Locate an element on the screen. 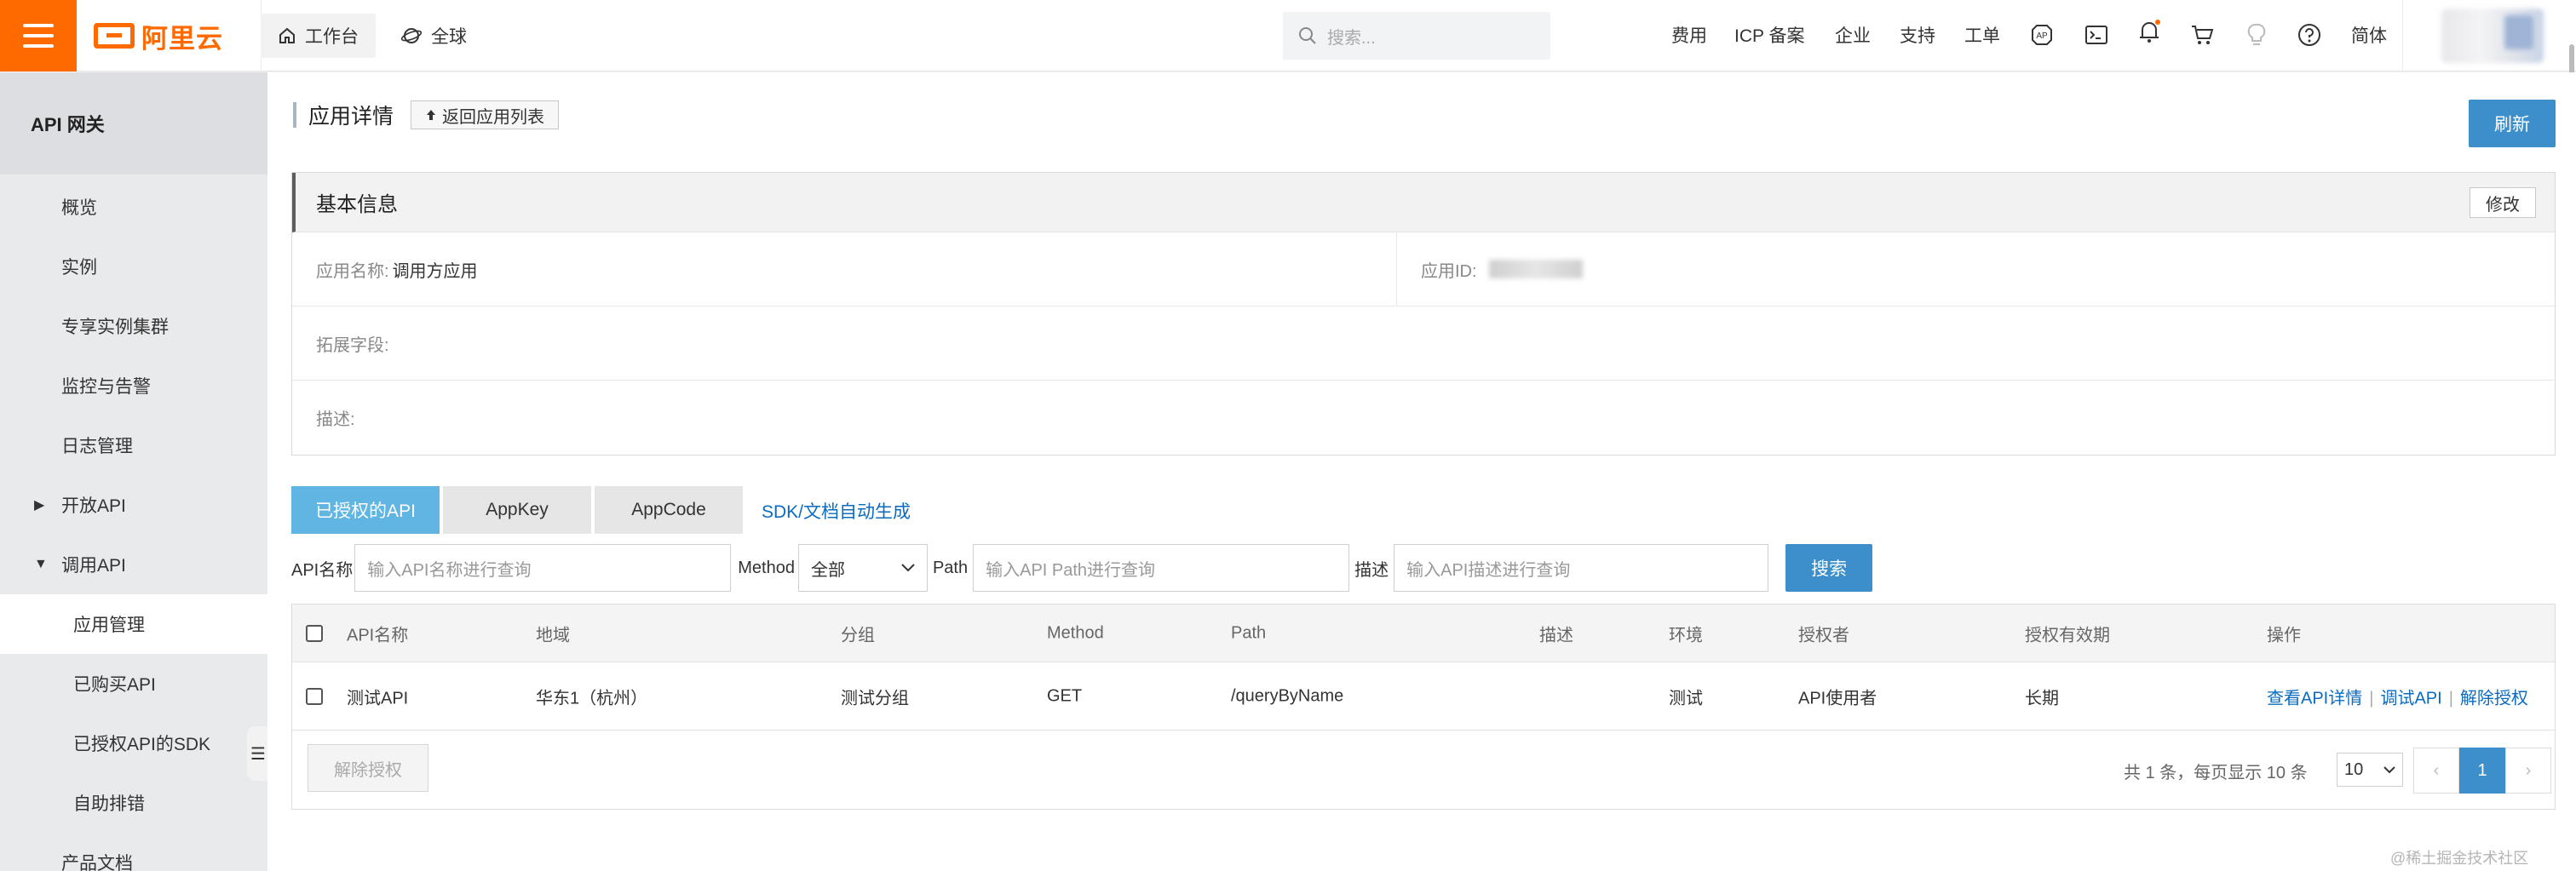 The width and height of the screenshot is (2576, 871). tab-appkey: AppKey is located at coordinates (517, 510).